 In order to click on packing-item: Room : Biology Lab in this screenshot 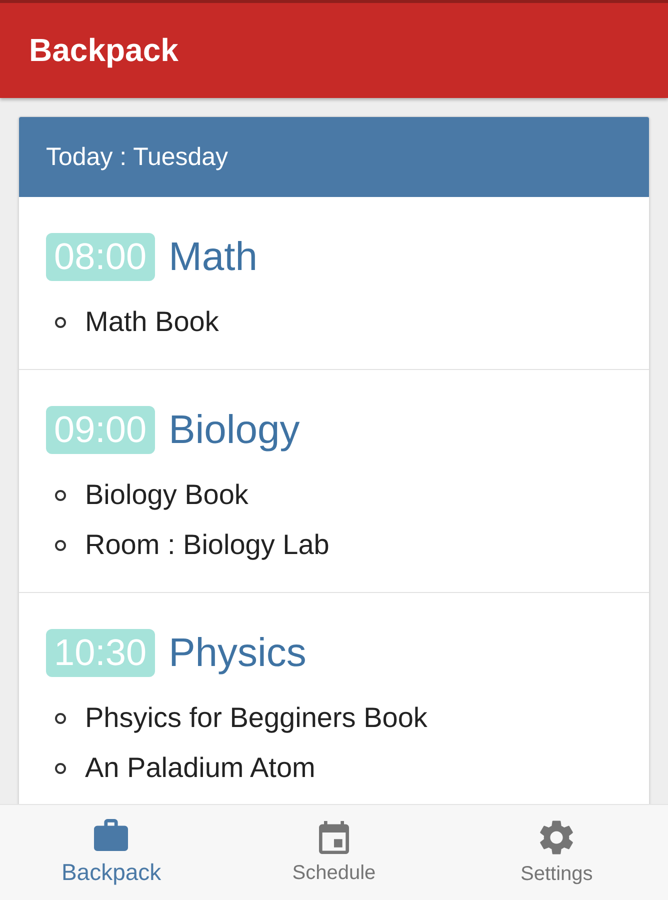, I will do `click(207, 545)`.